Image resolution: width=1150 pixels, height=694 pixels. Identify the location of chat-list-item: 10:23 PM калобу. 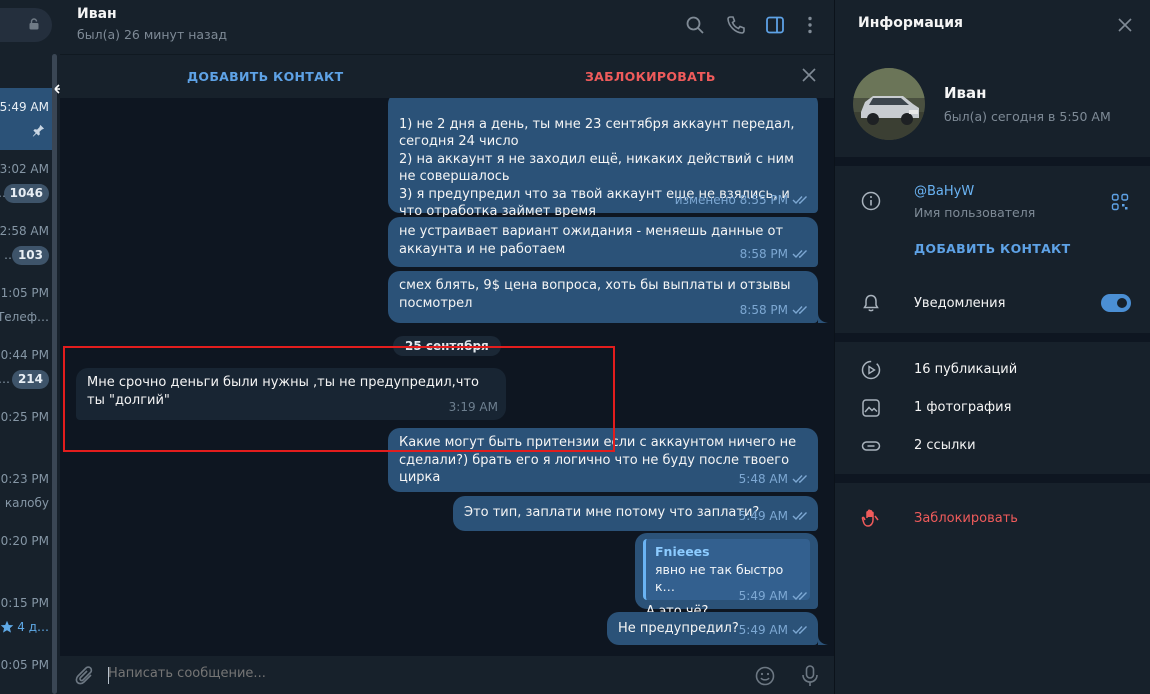
(26, 491).